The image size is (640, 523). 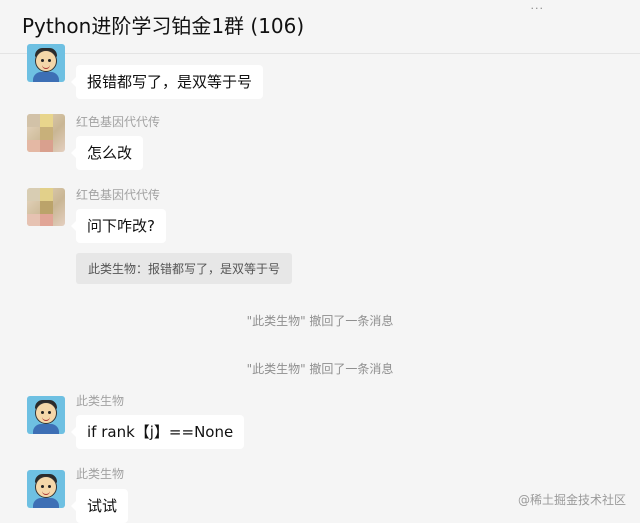 I want to click on watermark-text: @稀土掘金技术社区, so click(x=571, y=500).